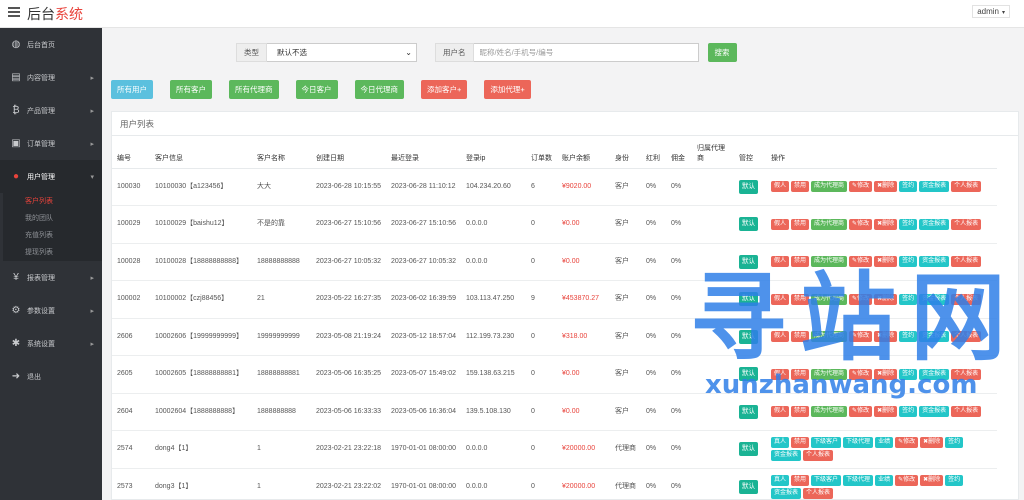 This screenshot has height=500, width=1024. What do you see at coordinates (51, 376) in the screenshot?
I see `sidebar-item-8: ➜ 退出` at bounding box center [51, 376].